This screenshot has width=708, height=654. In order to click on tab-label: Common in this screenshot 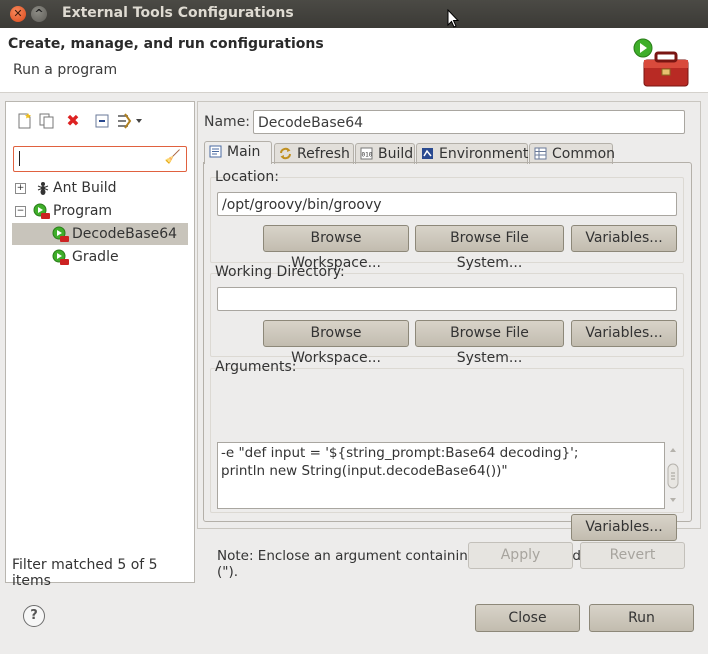, I will do `click(584, 154)`.